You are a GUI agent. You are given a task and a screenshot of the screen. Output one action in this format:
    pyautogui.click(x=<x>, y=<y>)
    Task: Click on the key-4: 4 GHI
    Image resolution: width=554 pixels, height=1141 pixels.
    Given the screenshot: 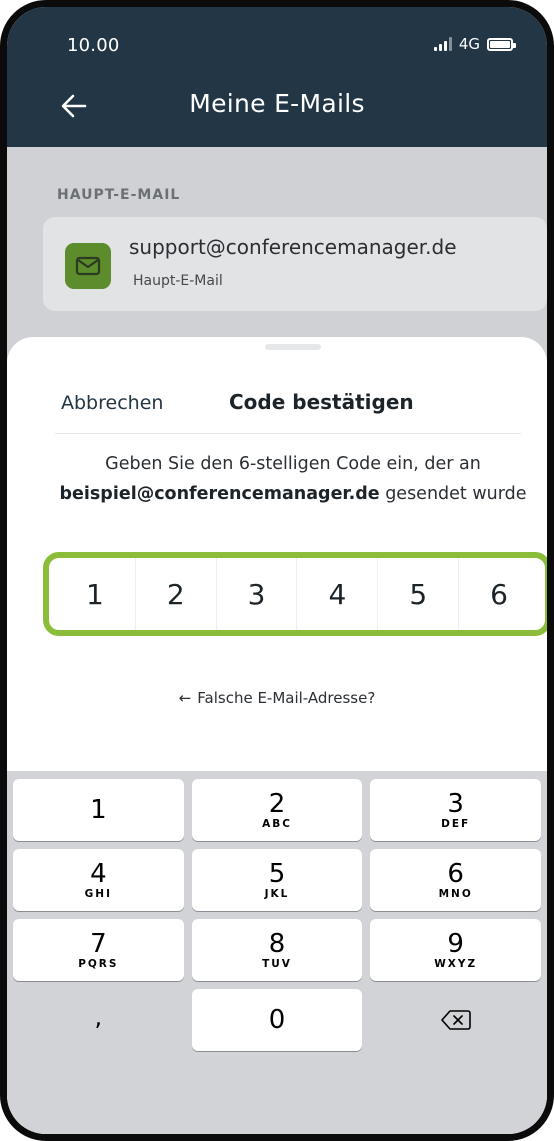 What is the action you would take?
    pyautogui.click(x=98, y=880)
    